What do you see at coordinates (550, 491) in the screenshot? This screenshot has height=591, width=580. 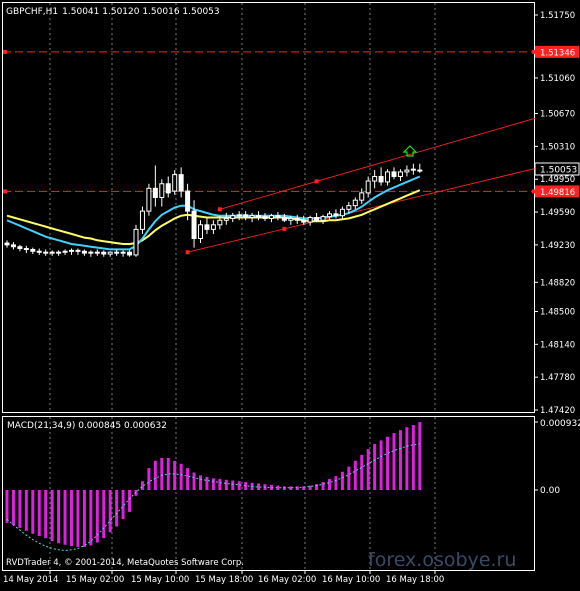 I see `macd-zero-tick: 0.00` at bounding box center [550, 491].